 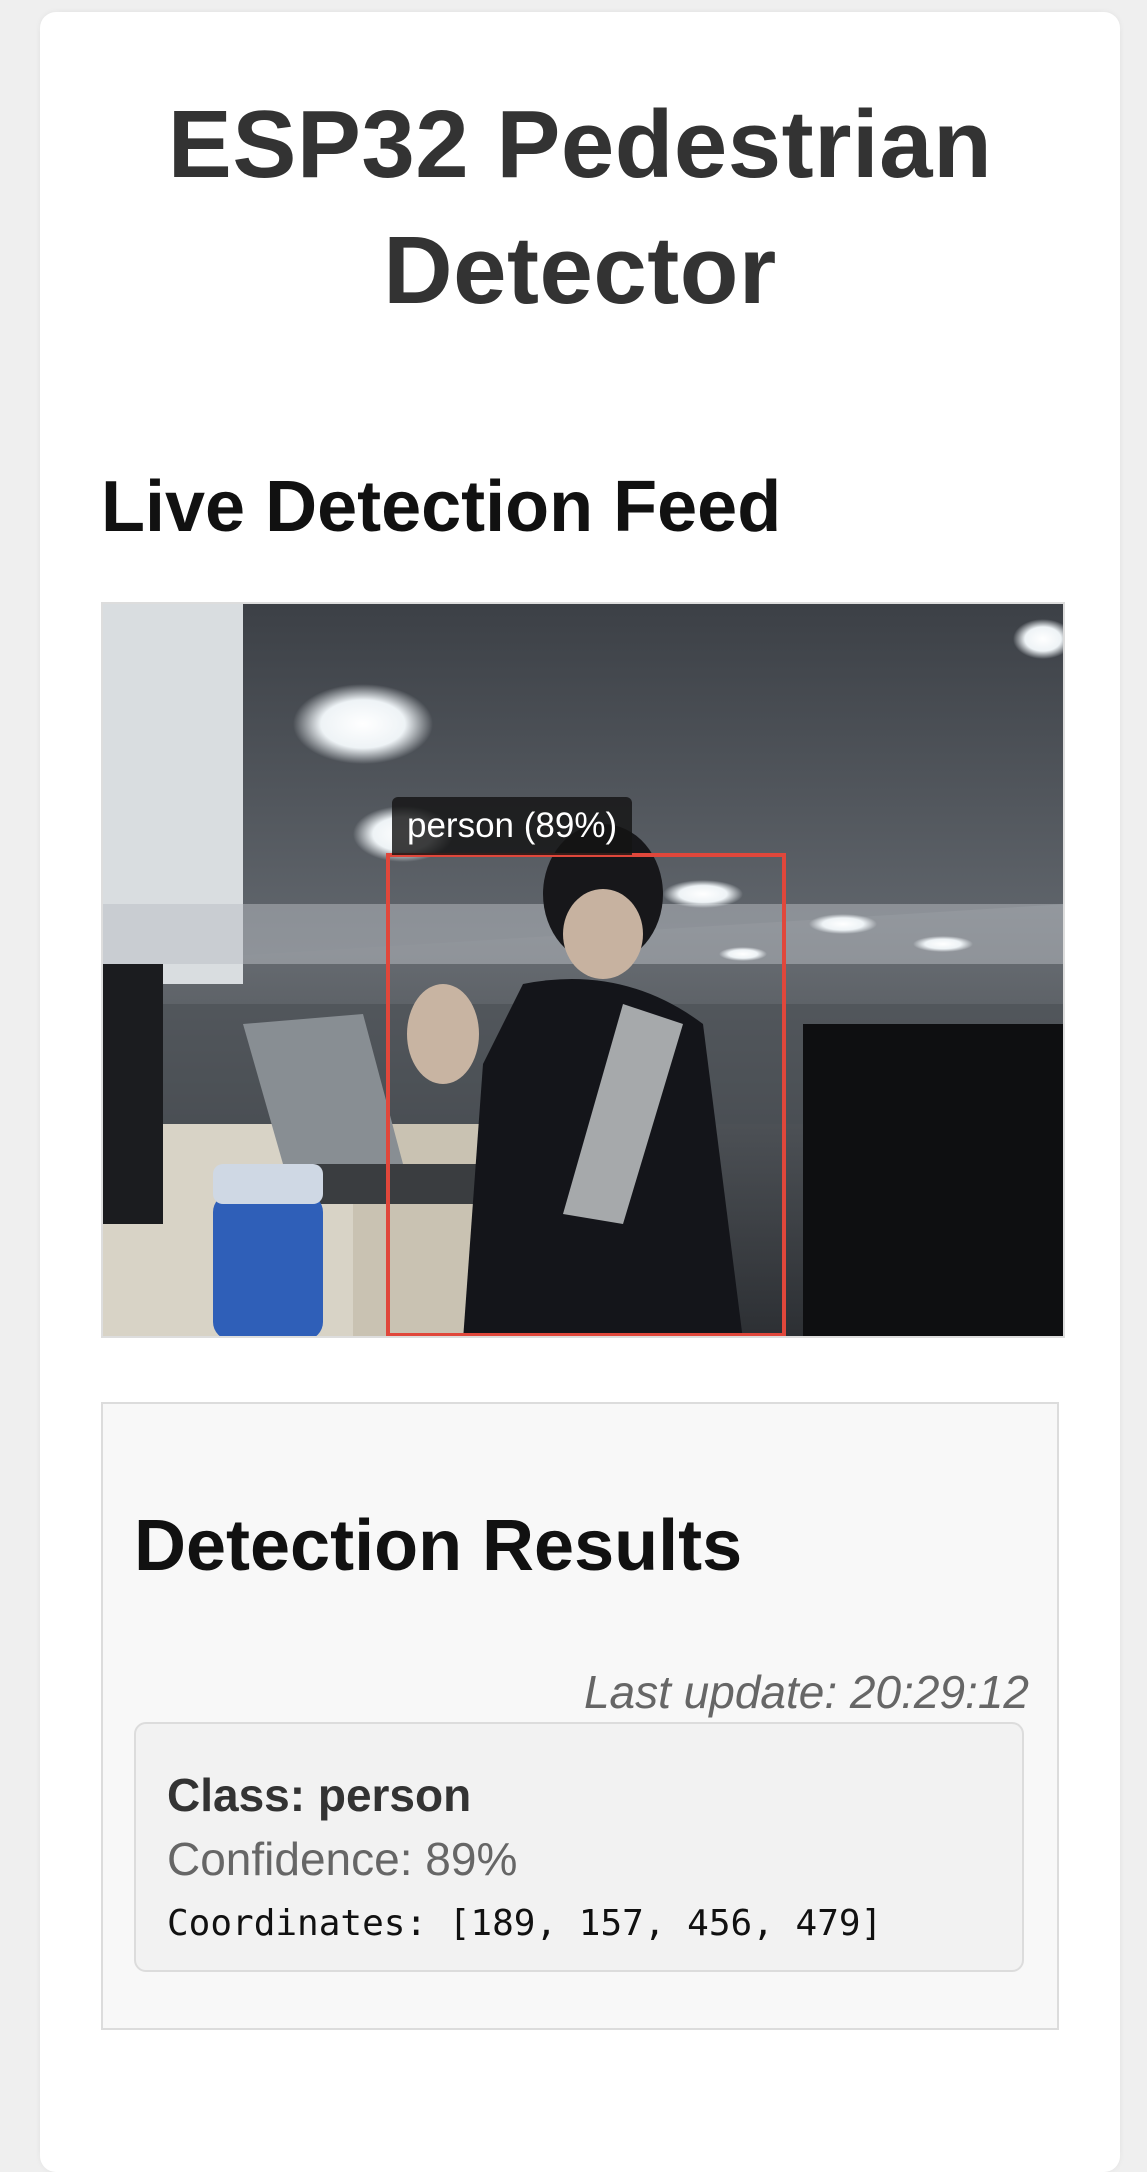 What do you see at coordinates (319, 1795) in the screenshot?
I see `detection-class: Class: person` at bounding box center [319, 1795].